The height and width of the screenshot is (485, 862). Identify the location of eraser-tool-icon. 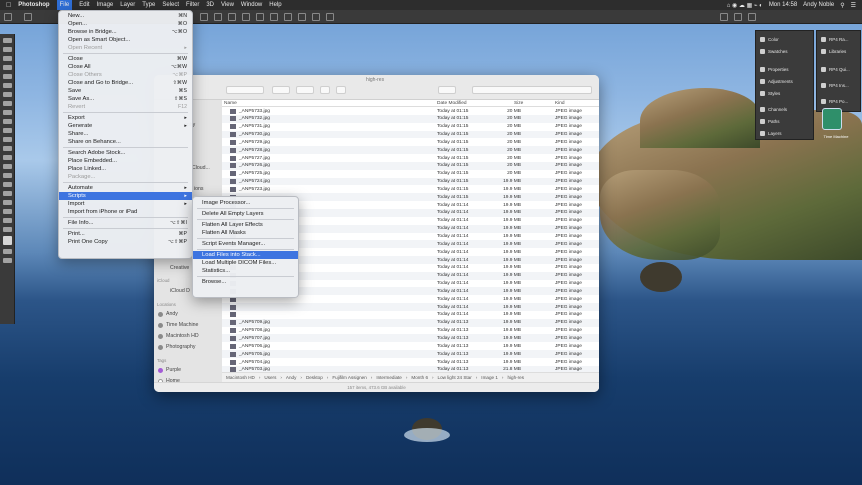
(7, 139).